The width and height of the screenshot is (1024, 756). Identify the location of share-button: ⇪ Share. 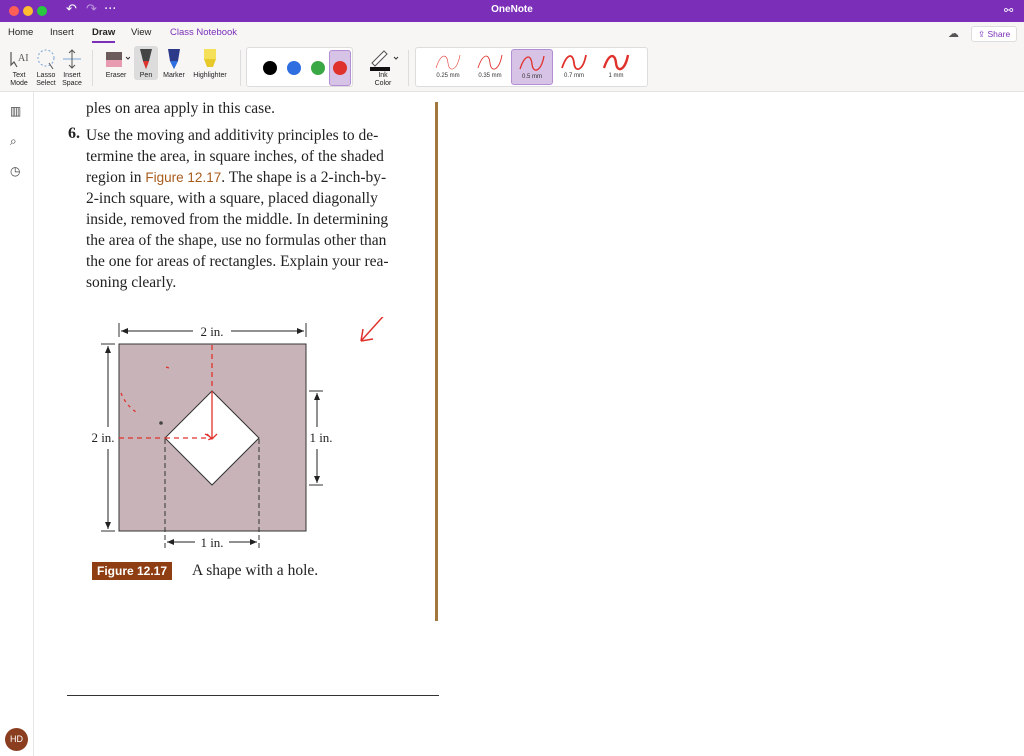
(994, 34).